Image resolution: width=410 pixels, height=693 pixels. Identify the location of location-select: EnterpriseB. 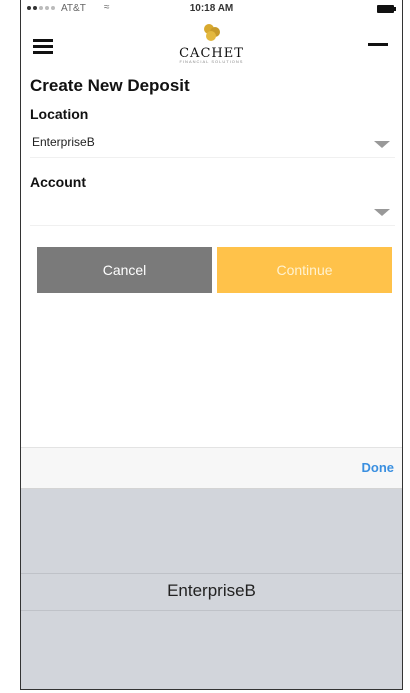
(212, 143).